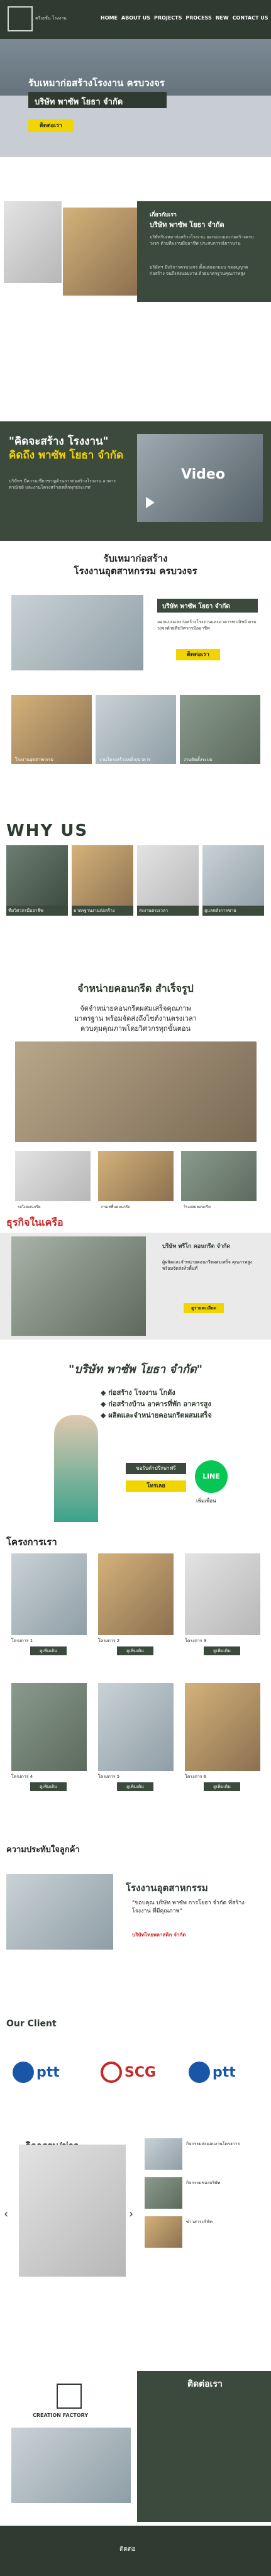 Image resolution: width=271 pixels, height=2576 pixels. What do you see at coordinates (135, 18) in the screenshot?
I see `nav-about: ABOUT US` at bounding box center [135, 18].